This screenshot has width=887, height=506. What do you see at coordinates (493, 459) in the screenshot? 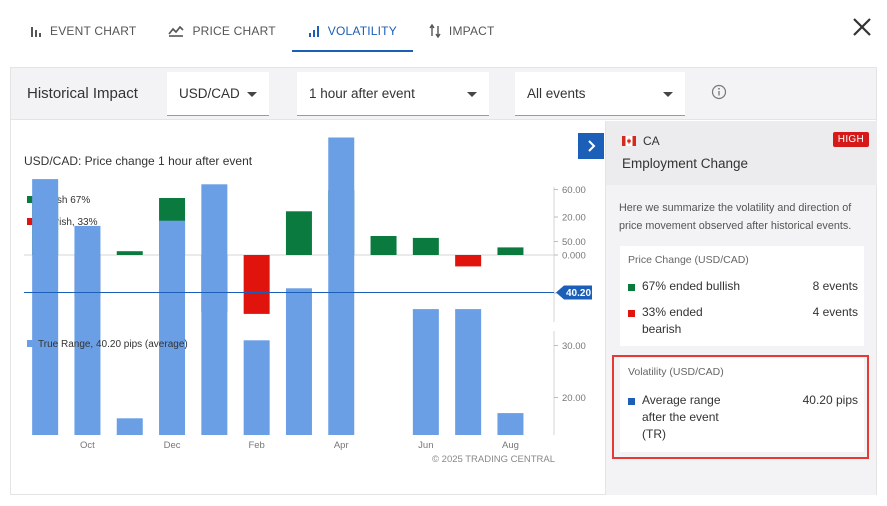
I see `copyright-text: © 2025 TRADING CENTRAL` at bounding box center [493, 459].